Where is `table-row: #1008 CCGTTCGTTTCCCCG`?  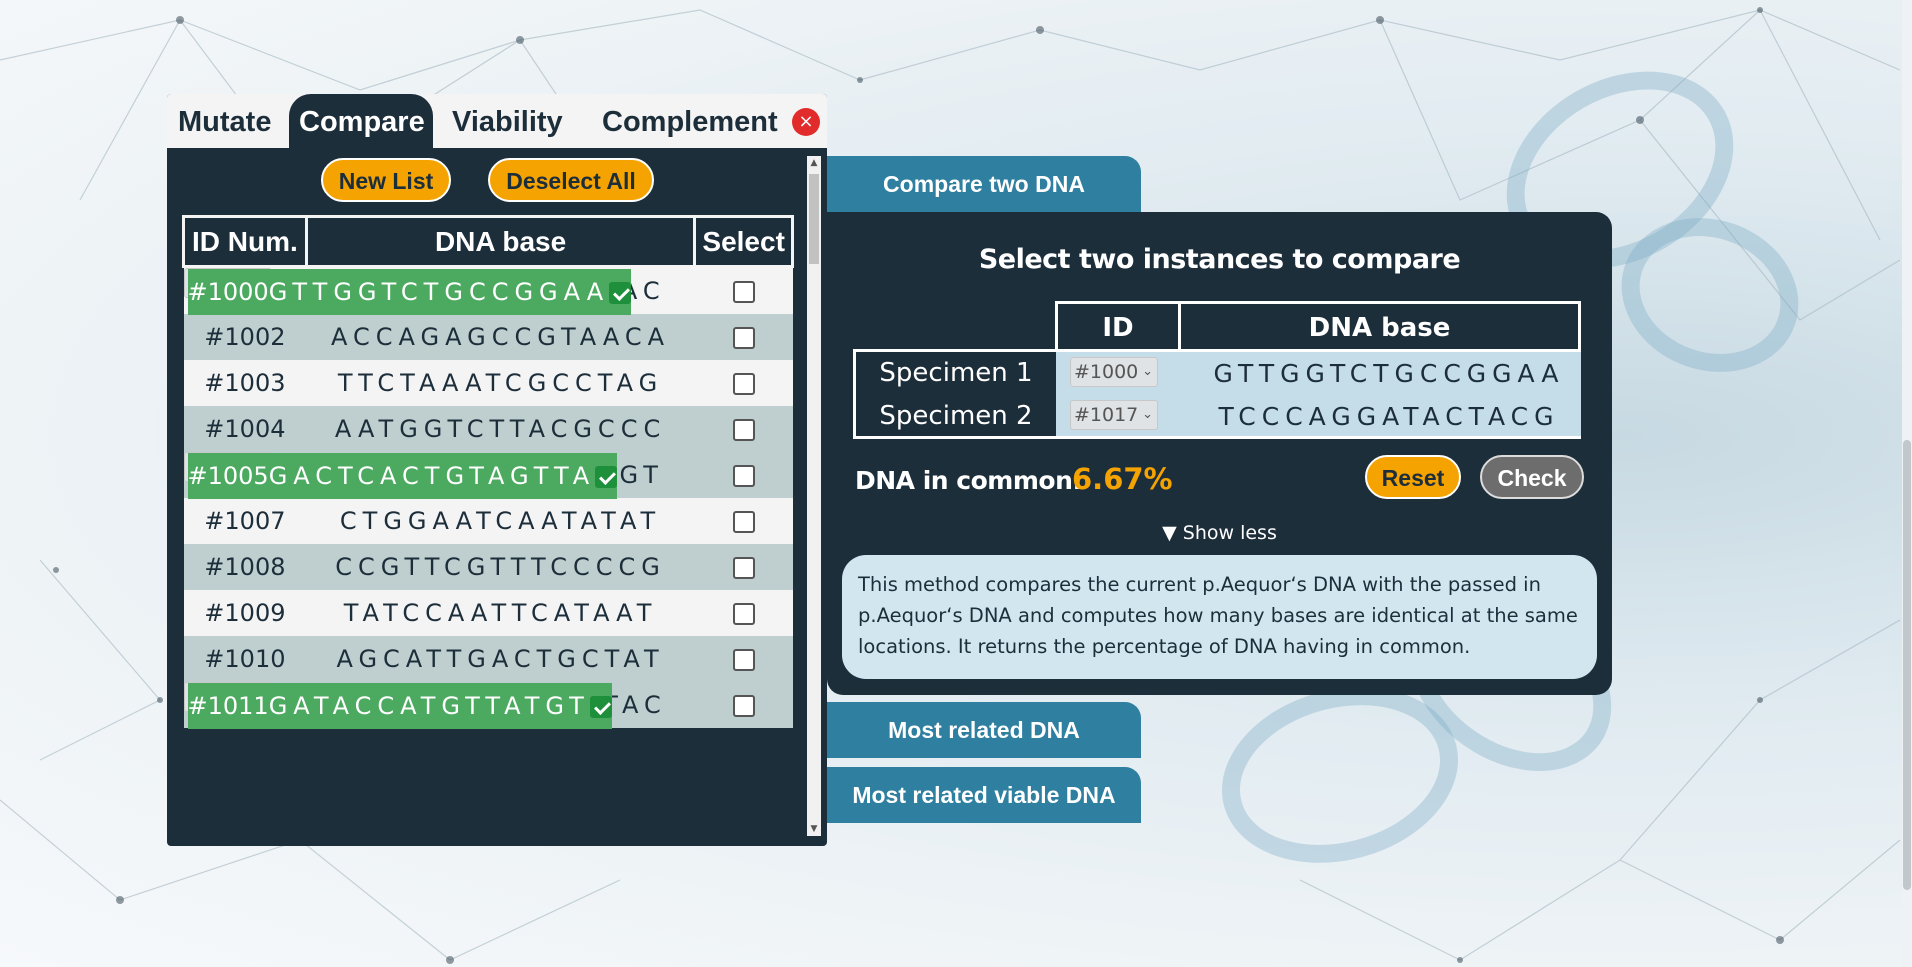 table-row: #1008 CCGTTCGTTTCCCCG is located at coordinates (488, 567).